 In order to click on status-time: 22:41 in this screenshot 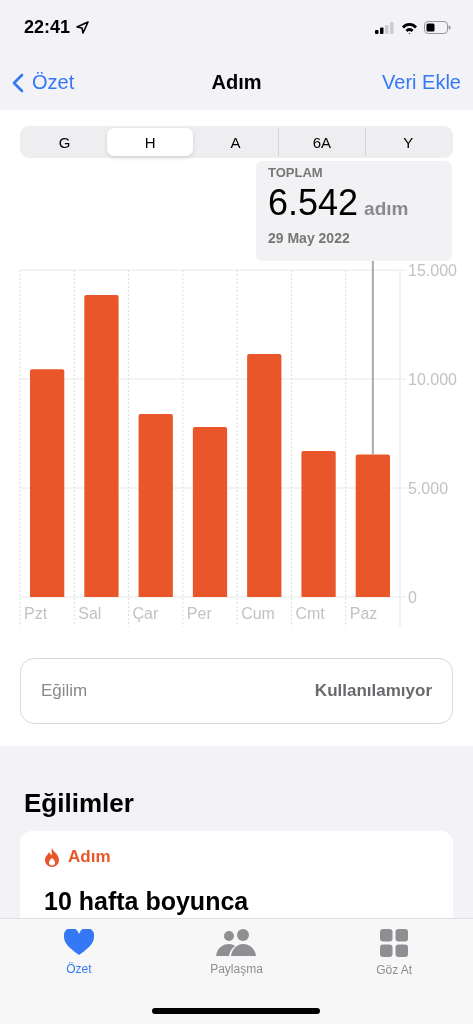, I will do `click(47, 27)`.